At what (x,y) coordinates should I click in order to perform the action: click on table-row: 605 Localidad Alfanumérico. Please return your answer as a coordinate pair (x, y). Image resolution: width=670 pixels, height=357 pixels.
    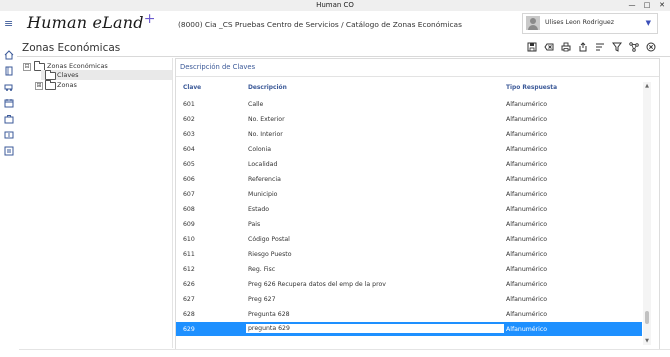
    Looking at the image, I should click on (409, 164).